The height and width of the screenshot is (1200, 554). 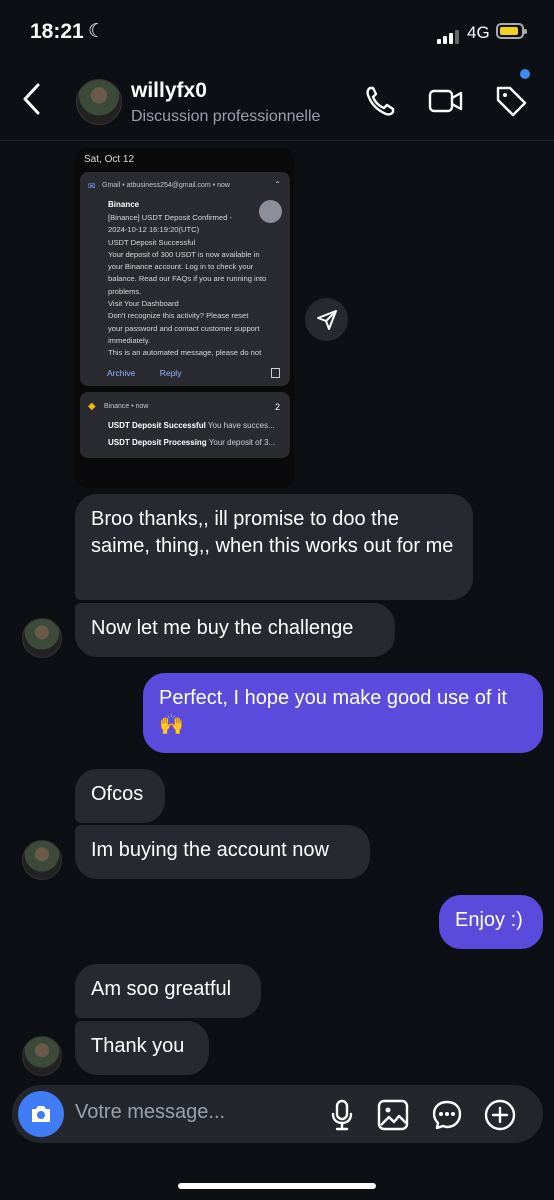 I want to click on gmail-notification-header: Gmail • atbusiness254@gmail.com • now, so click(x=166, y=185).